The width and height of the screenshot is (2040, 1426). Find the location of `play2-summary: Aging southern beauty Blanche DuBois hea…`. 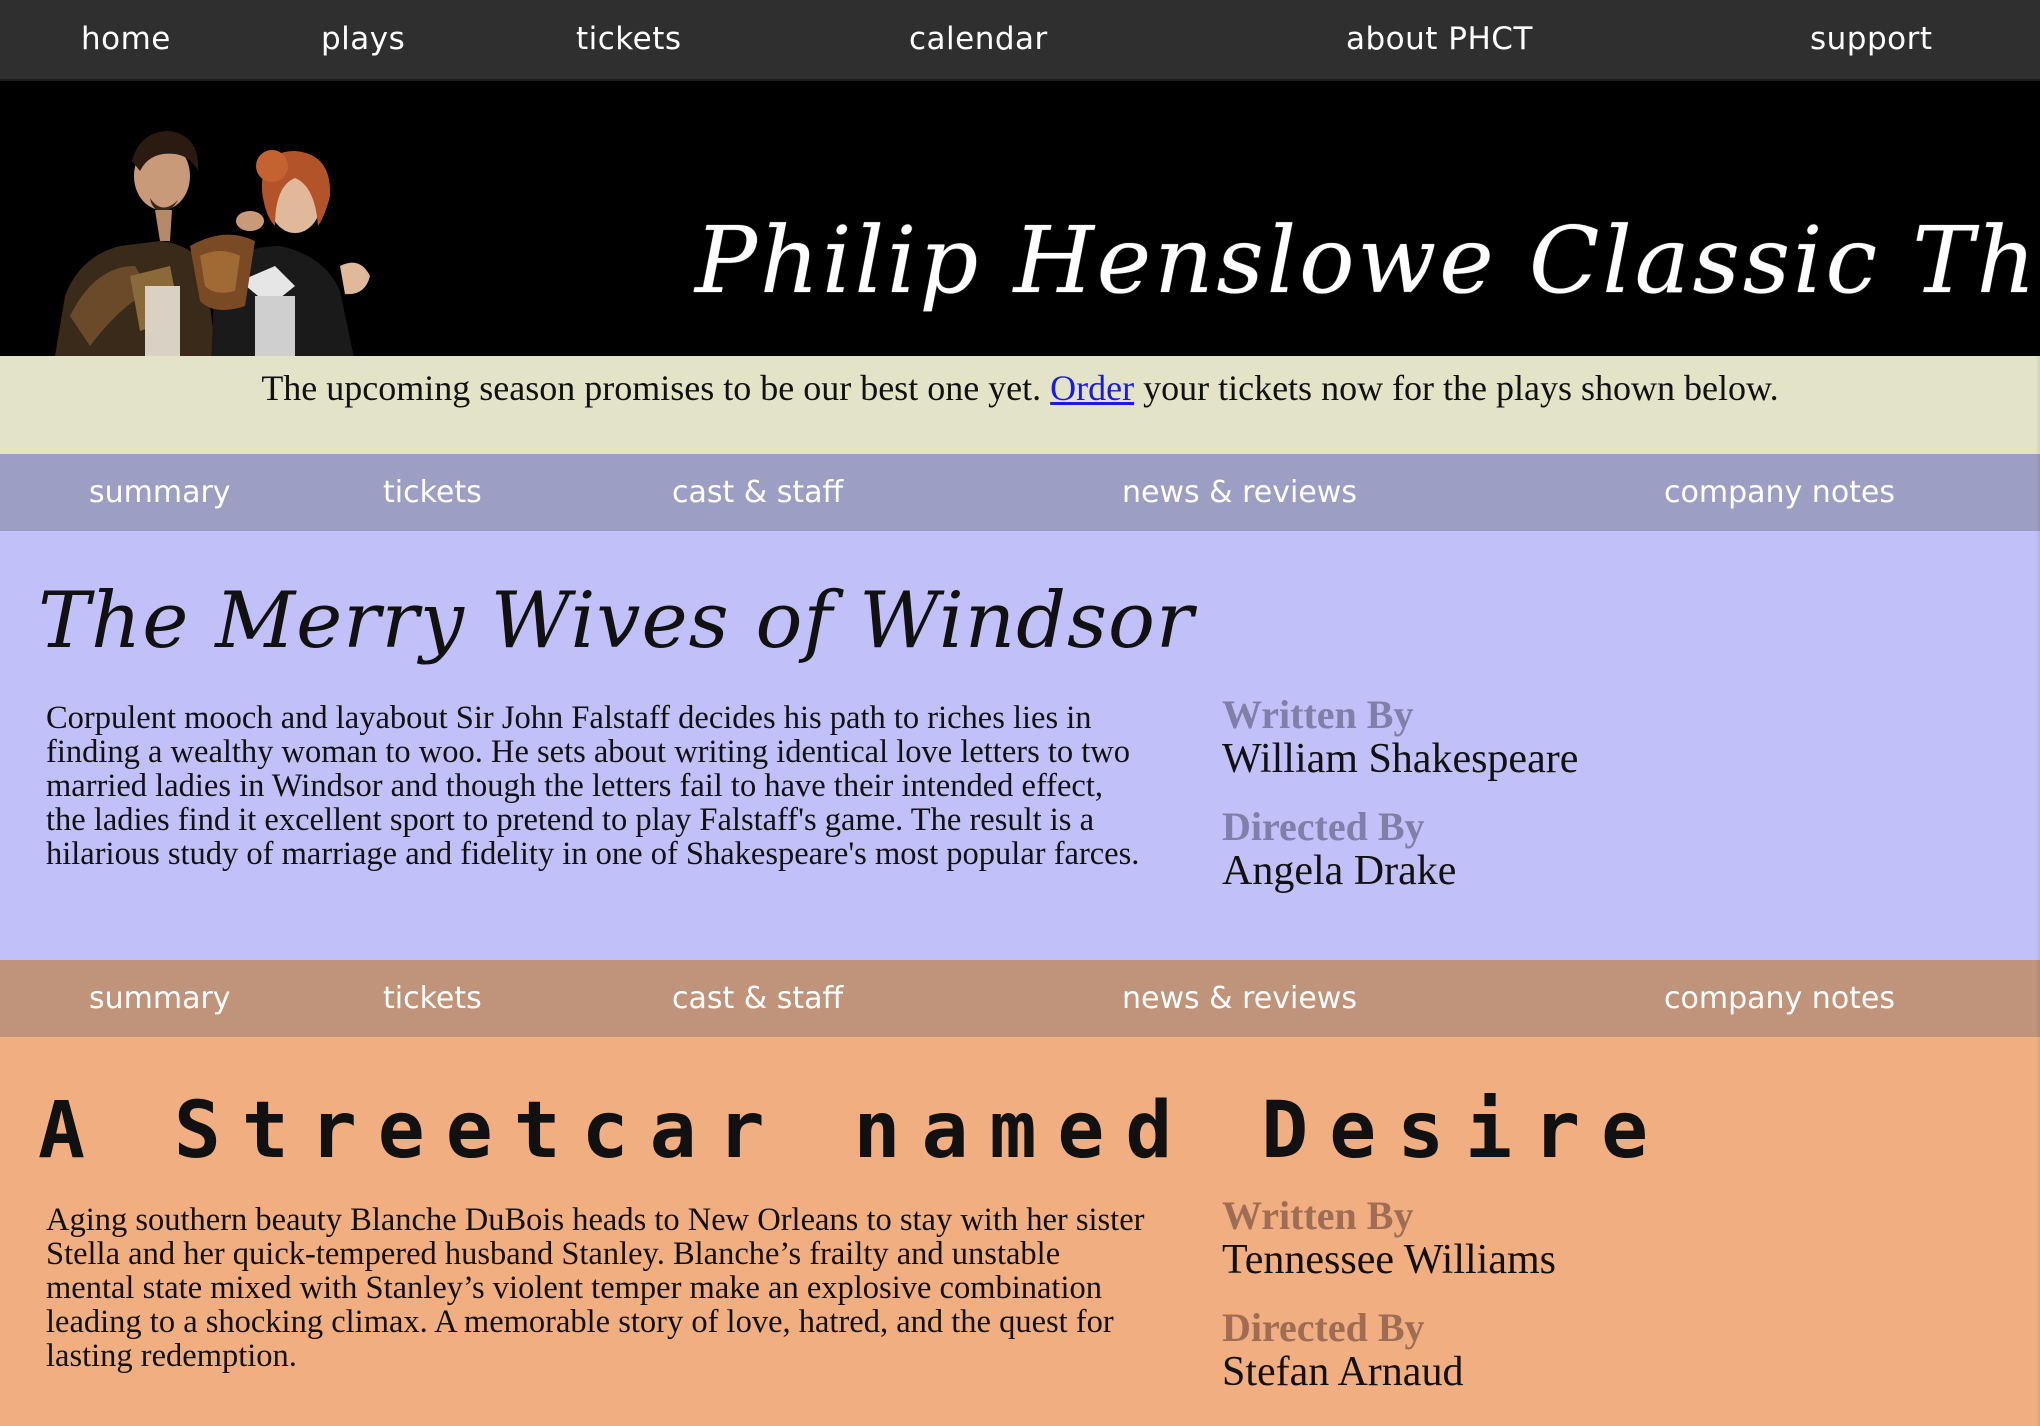

play2-summary: Aging southern beauty Blanche DuBois hea… is located at coordinates (595, 1288).